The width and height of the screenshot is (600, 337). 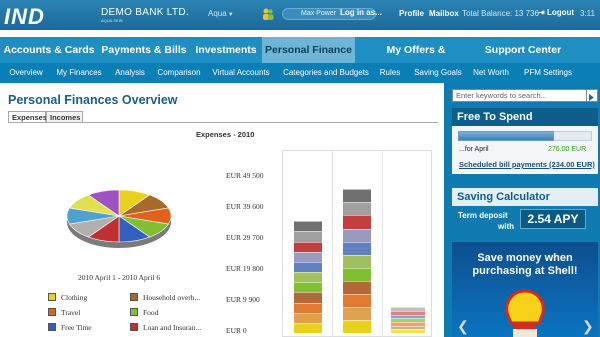 What do you see at coordinates (241, 73) in the screenshot?
I see `subtab-virtual-accounts: Virtual Accounts` at bounding box center [241, 73].